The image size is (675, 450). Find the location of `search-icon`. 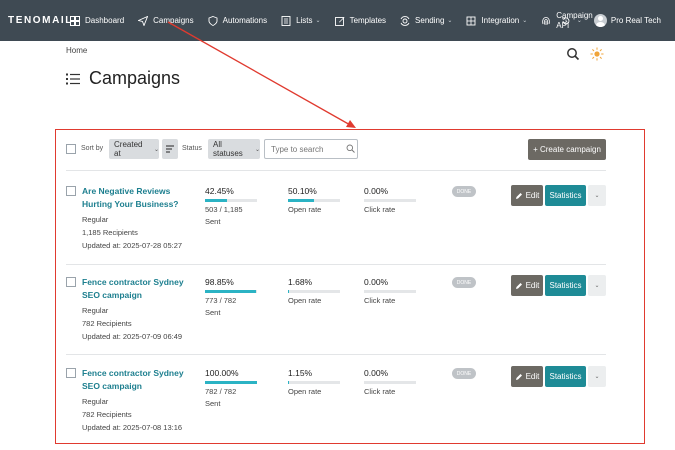

search-icon is located at coordinates (573, 54).